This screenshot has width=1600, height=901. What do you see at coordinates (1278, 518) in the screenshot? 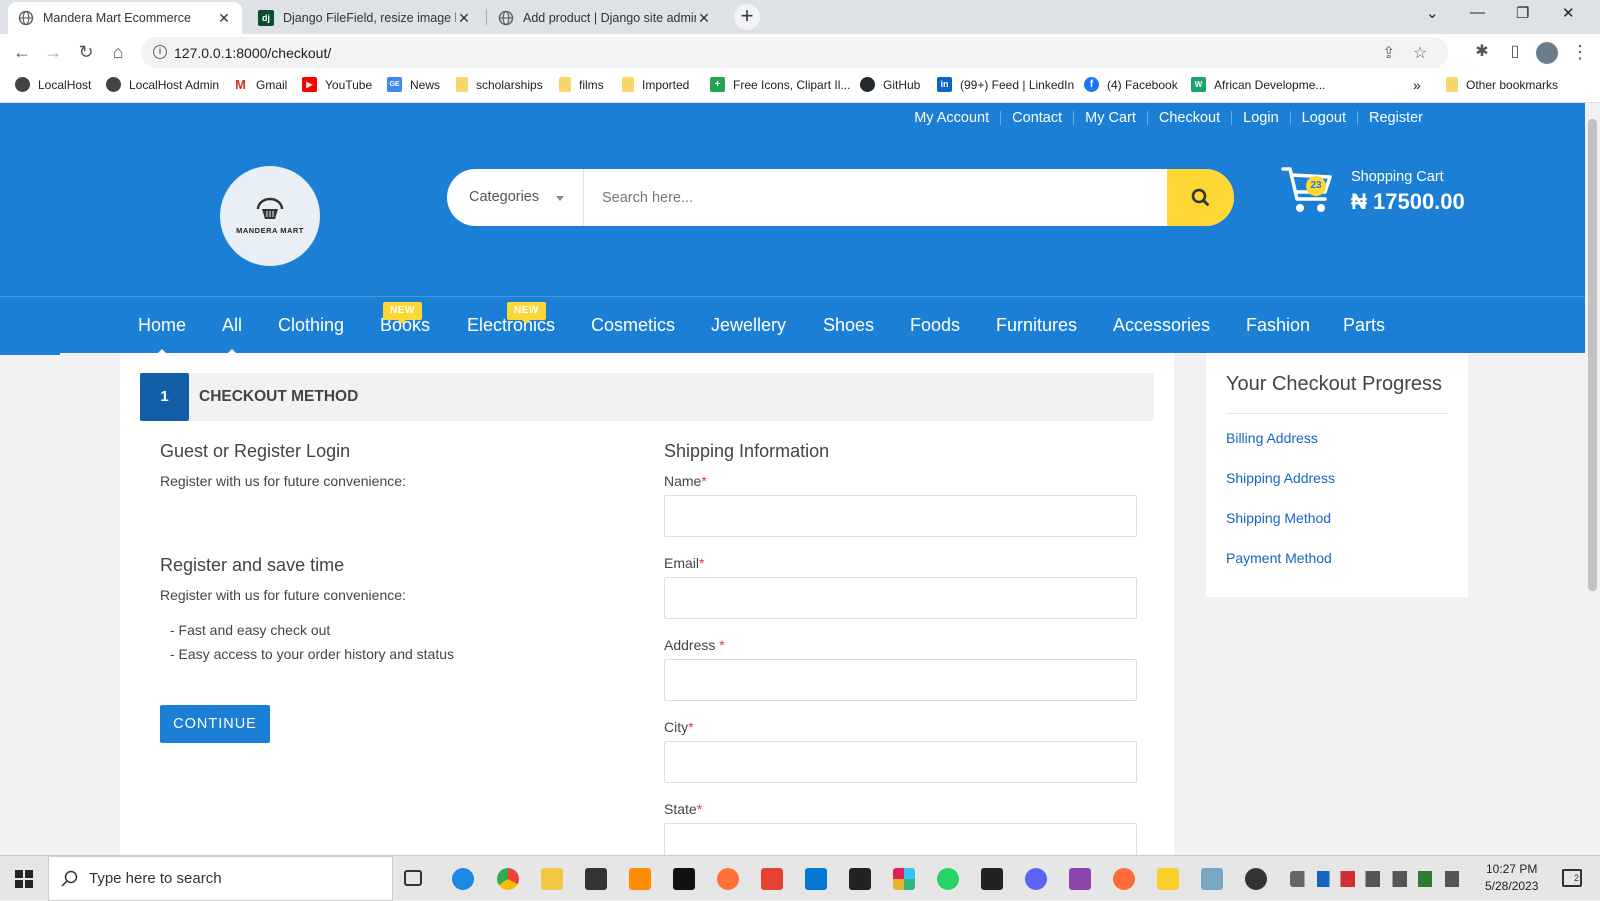
I see `shipping-method-link: Shipping Method` at bounding box center [1278, 518].